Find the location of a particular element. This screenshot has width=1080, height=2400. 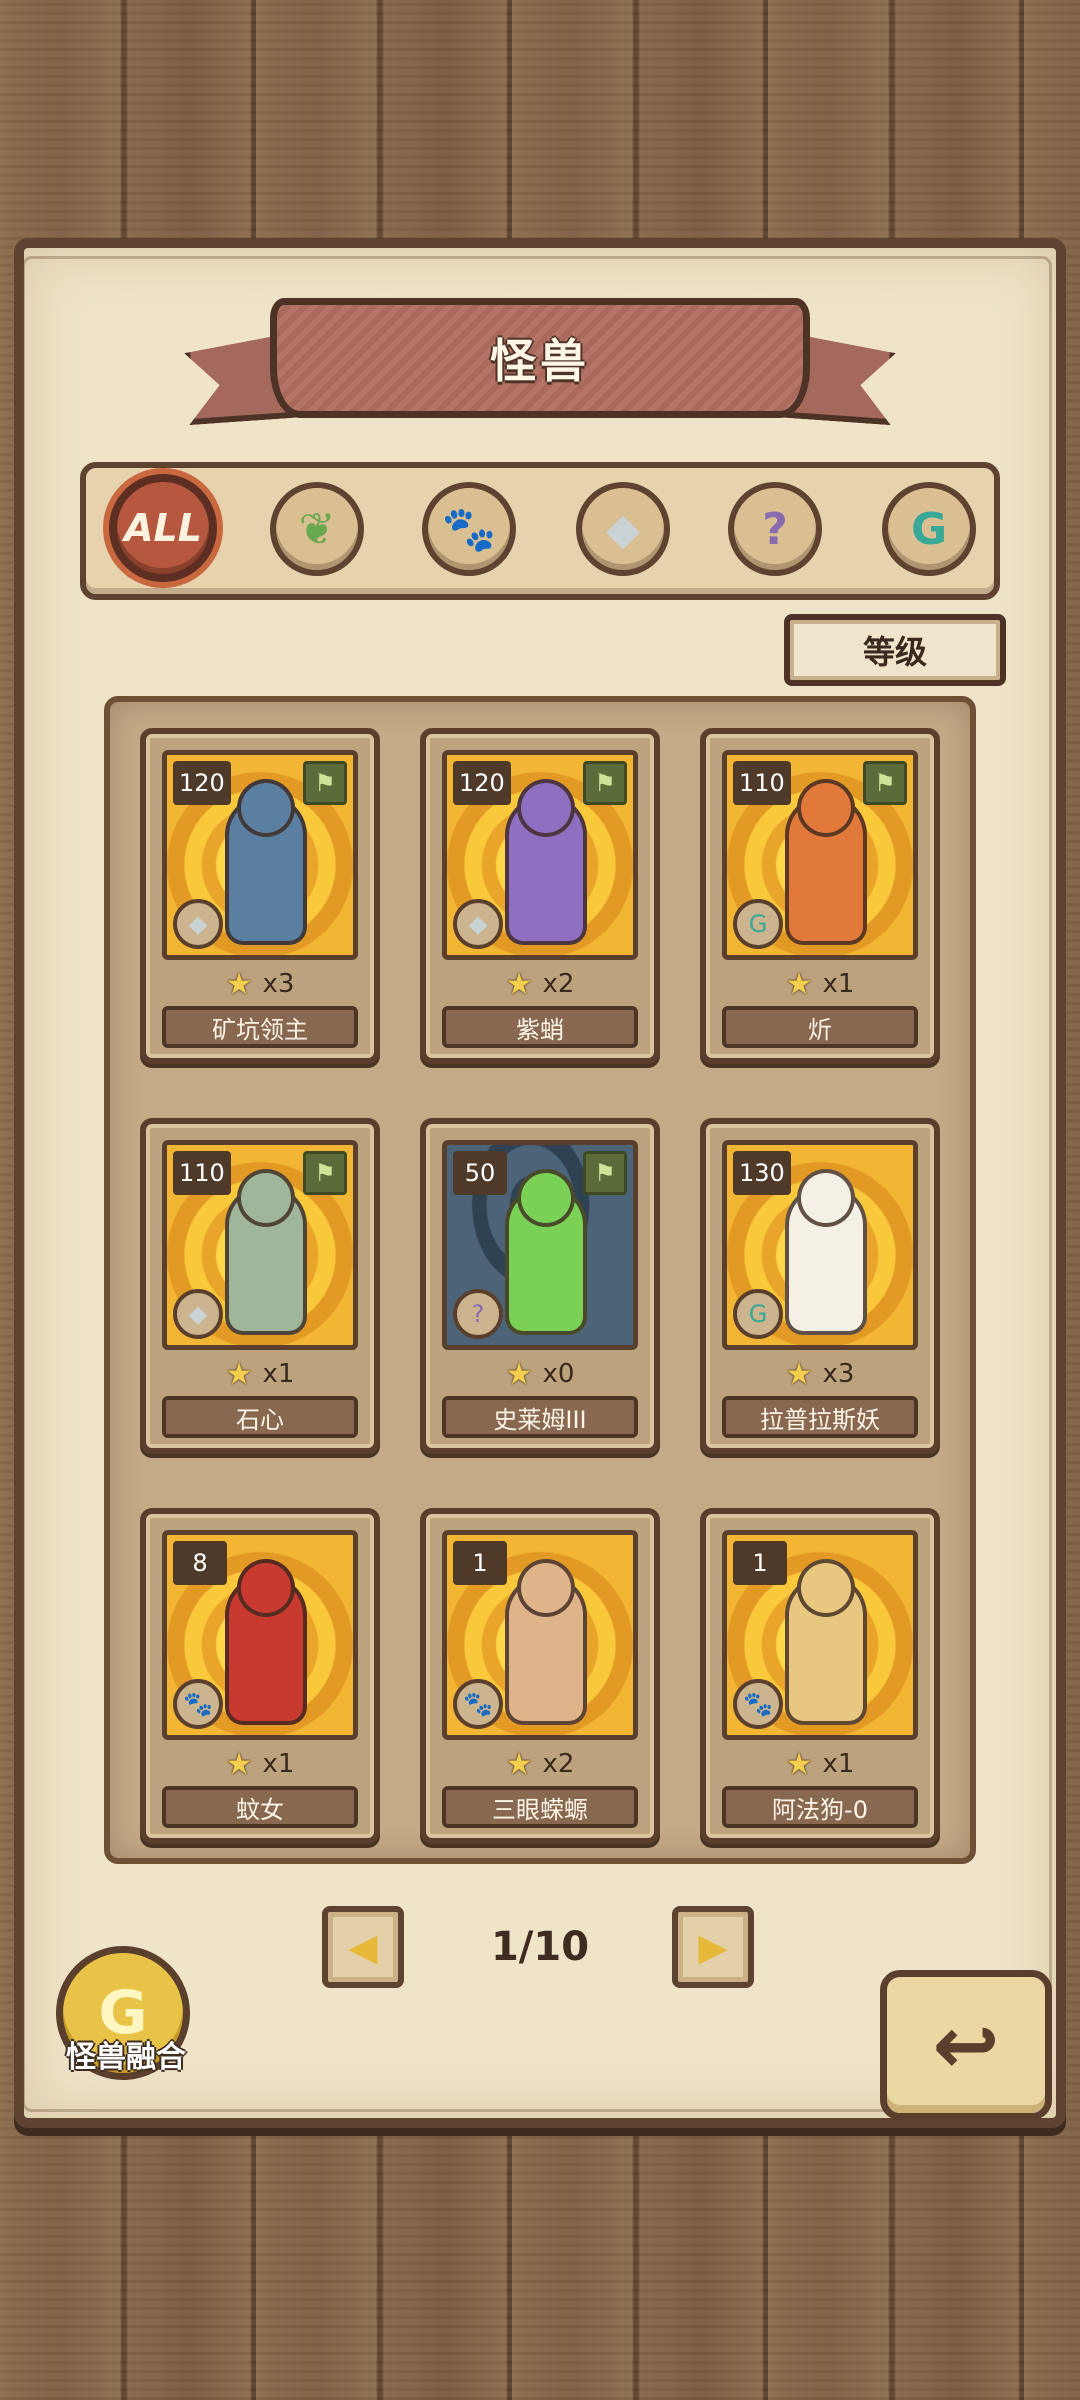

prev-page-button: ◀ is located at coordinates (363, 1947).